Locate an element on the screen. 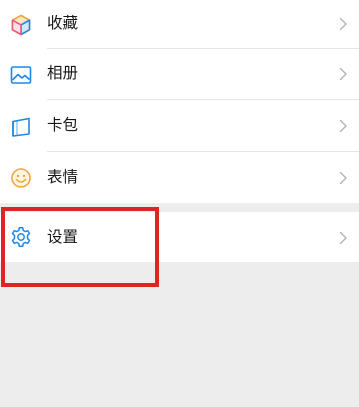  menu-item-label: 卡包 is located at coordinates (63, 125).